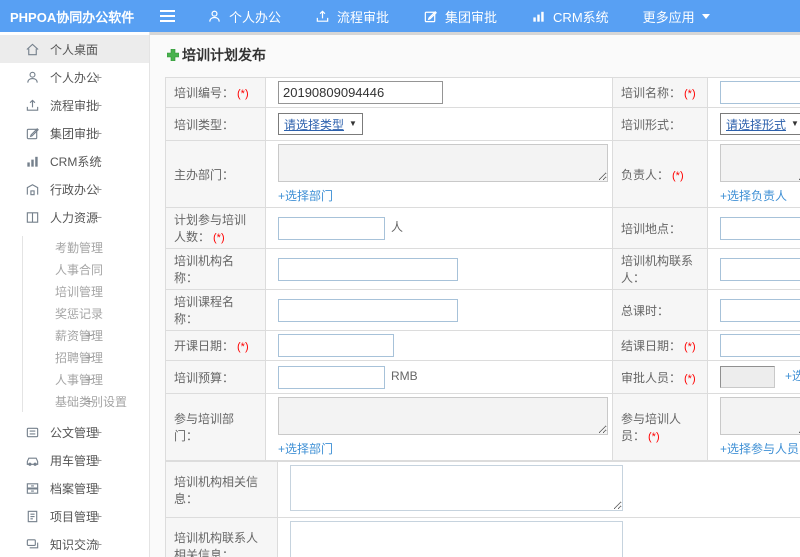  I want to click on required-mark: (*), so click(243, 94).